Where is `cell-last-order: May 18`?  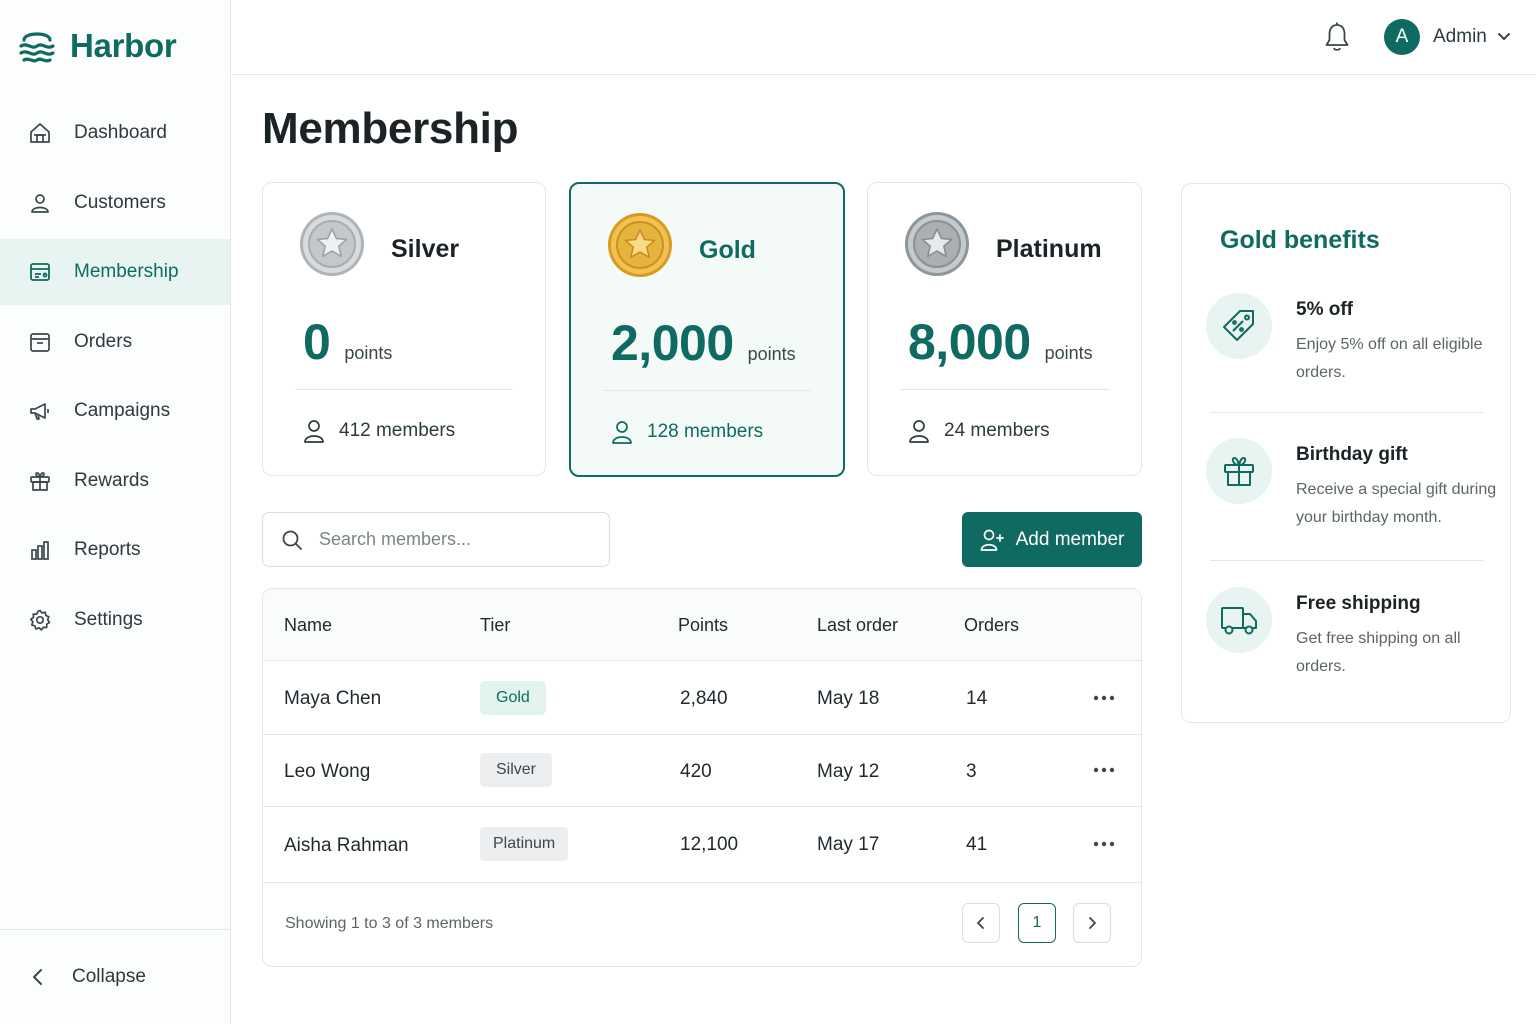
cell-last-order: May 18 is located at coordinates (848, 698).